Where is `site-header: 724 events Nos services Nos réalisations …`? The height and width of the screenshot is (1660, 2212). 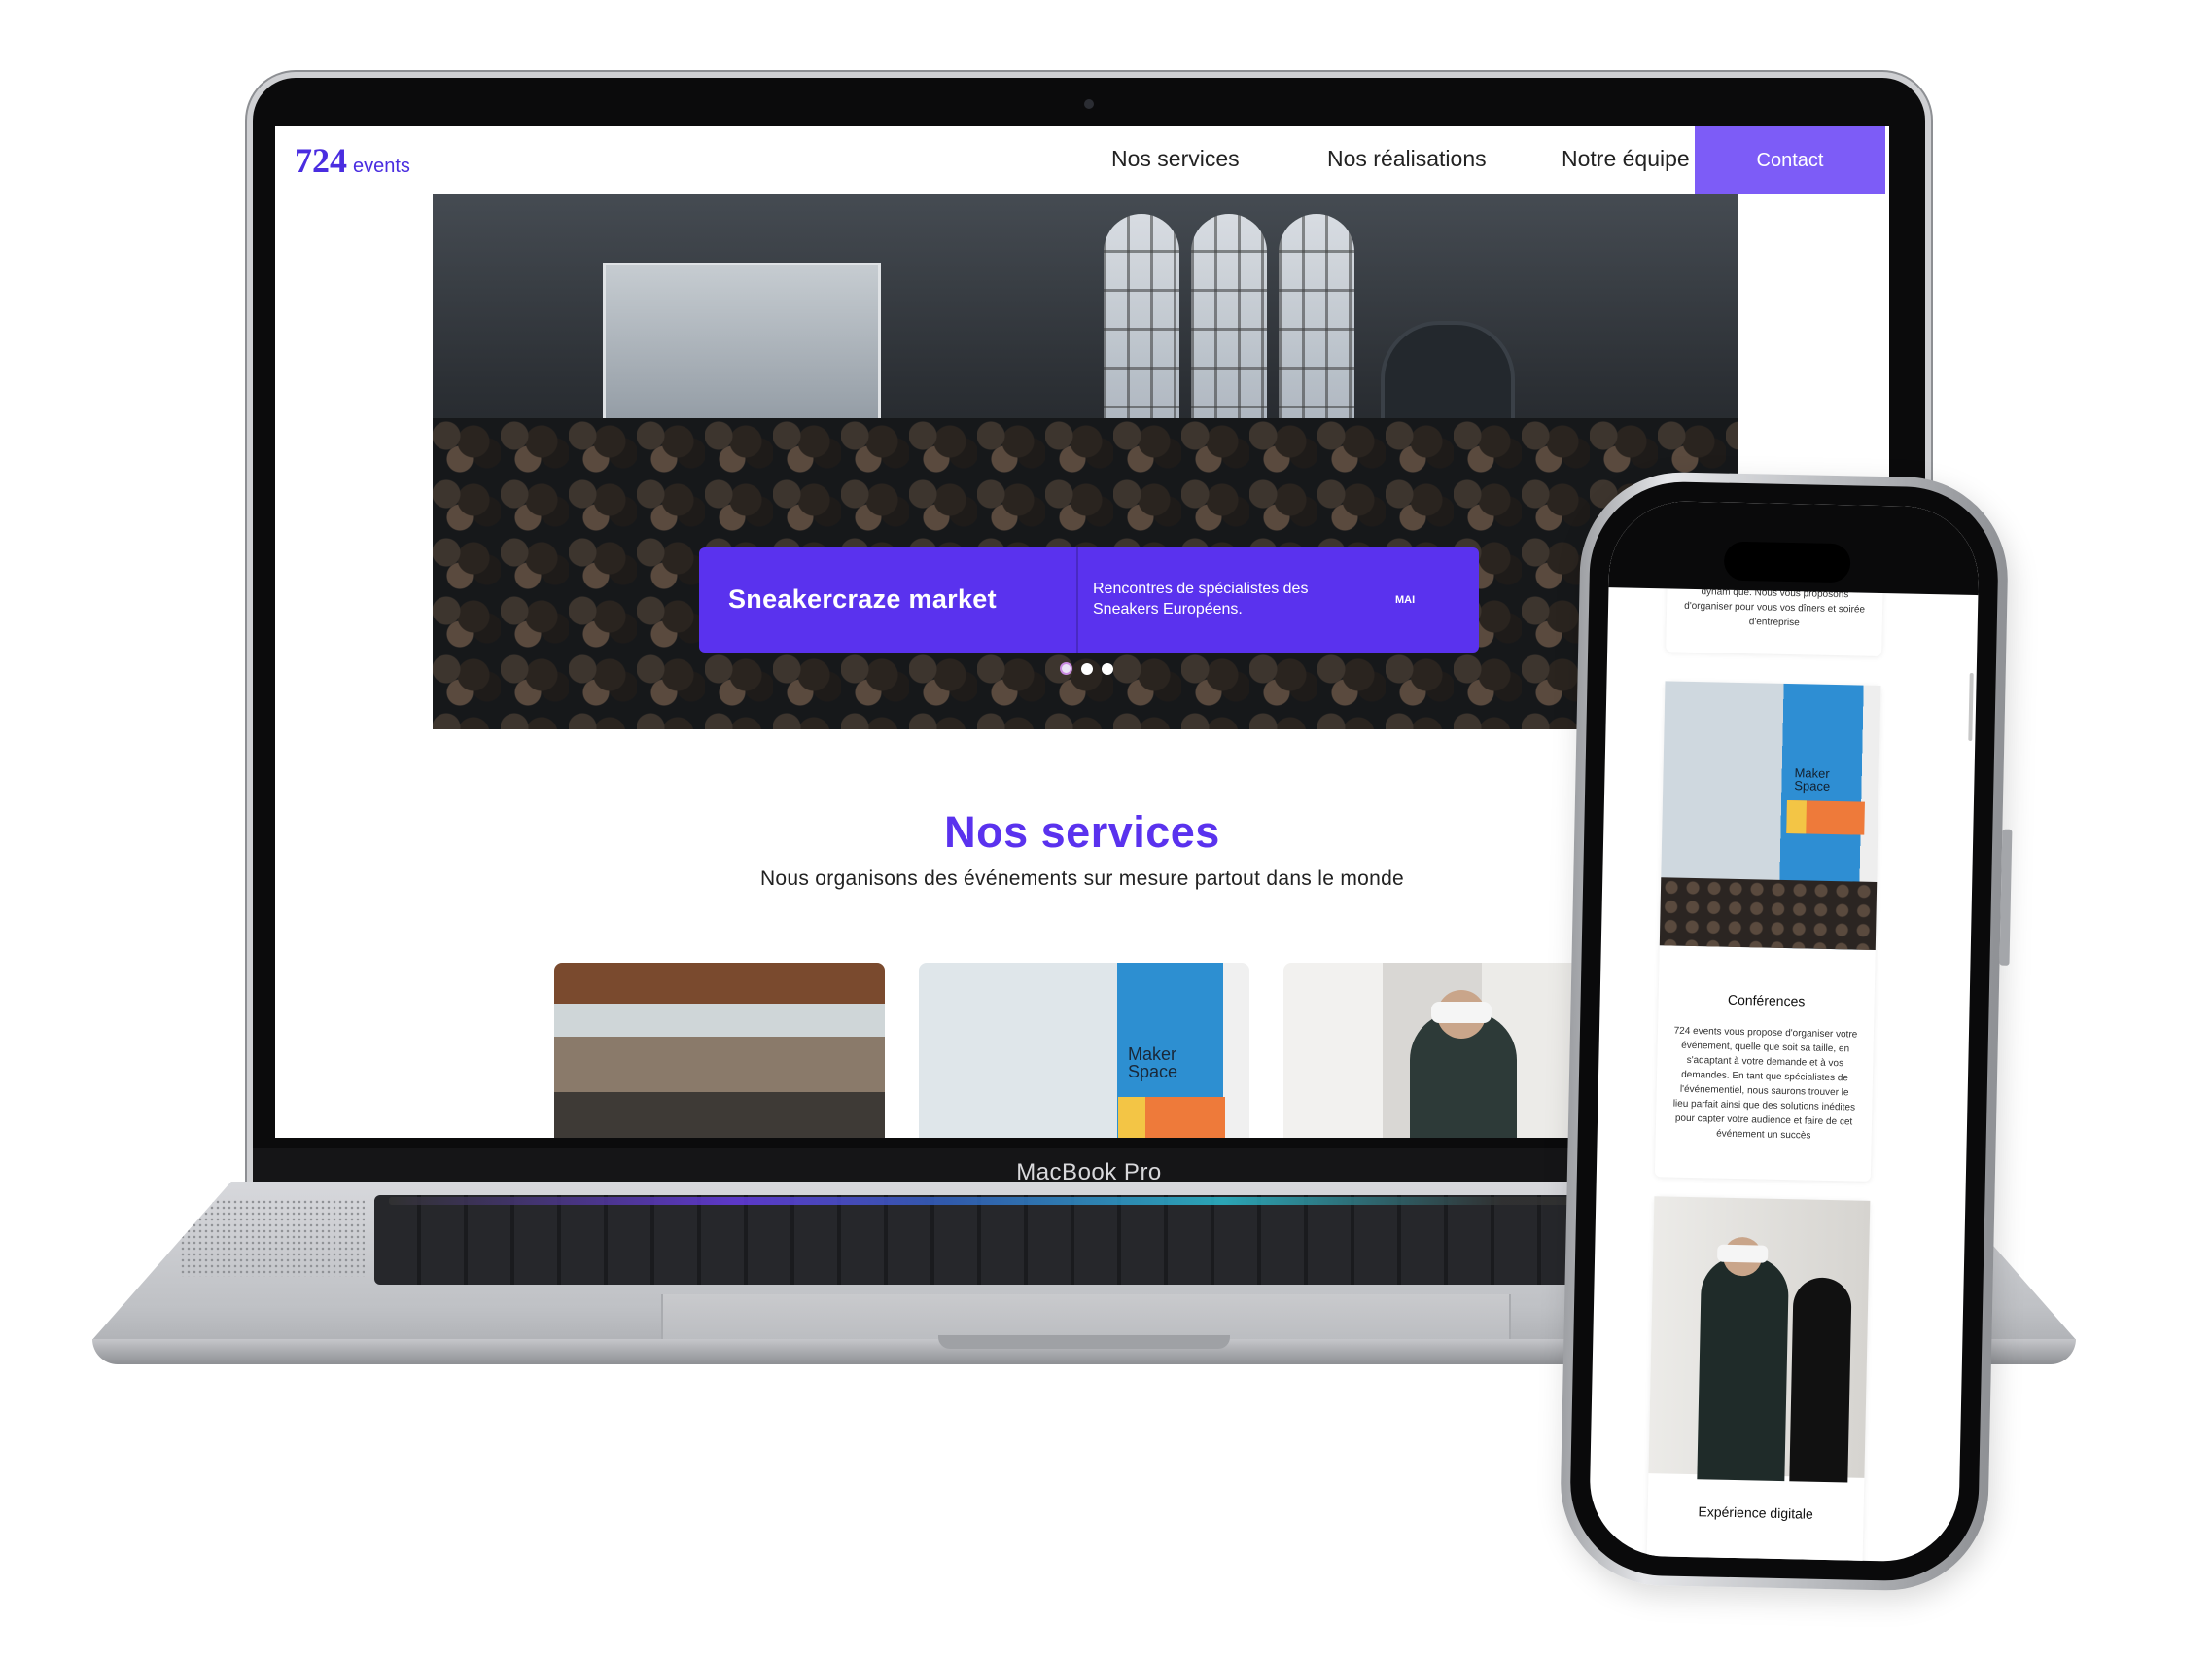 site-header: 724 events Nos services Nos réalisations … is located at coordinates (1082, 160).